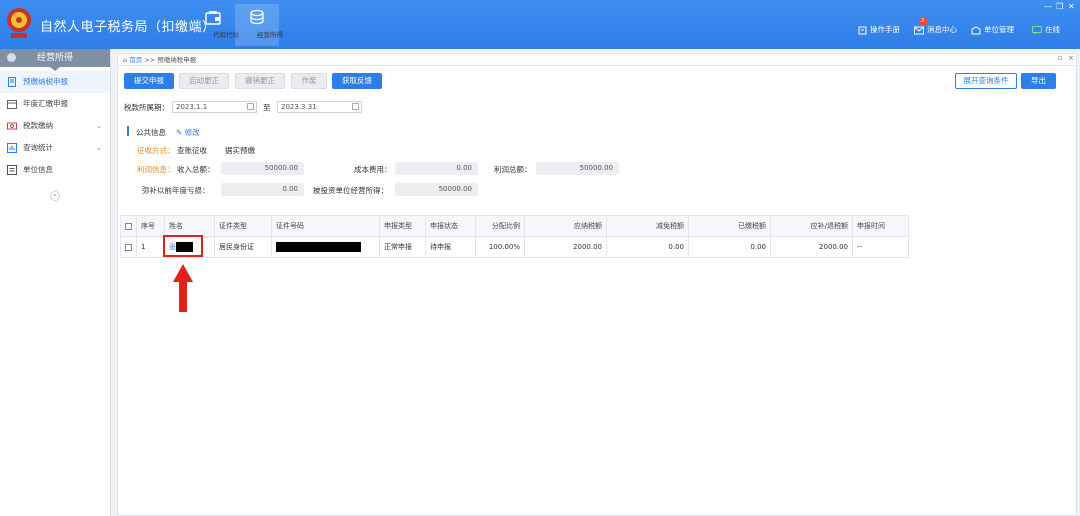 This screenshot has width=1080, height=516. Describe the element at coordinates (935, 26) in the screenshot. I see `message-center-link: 2 消息中心` at that location.